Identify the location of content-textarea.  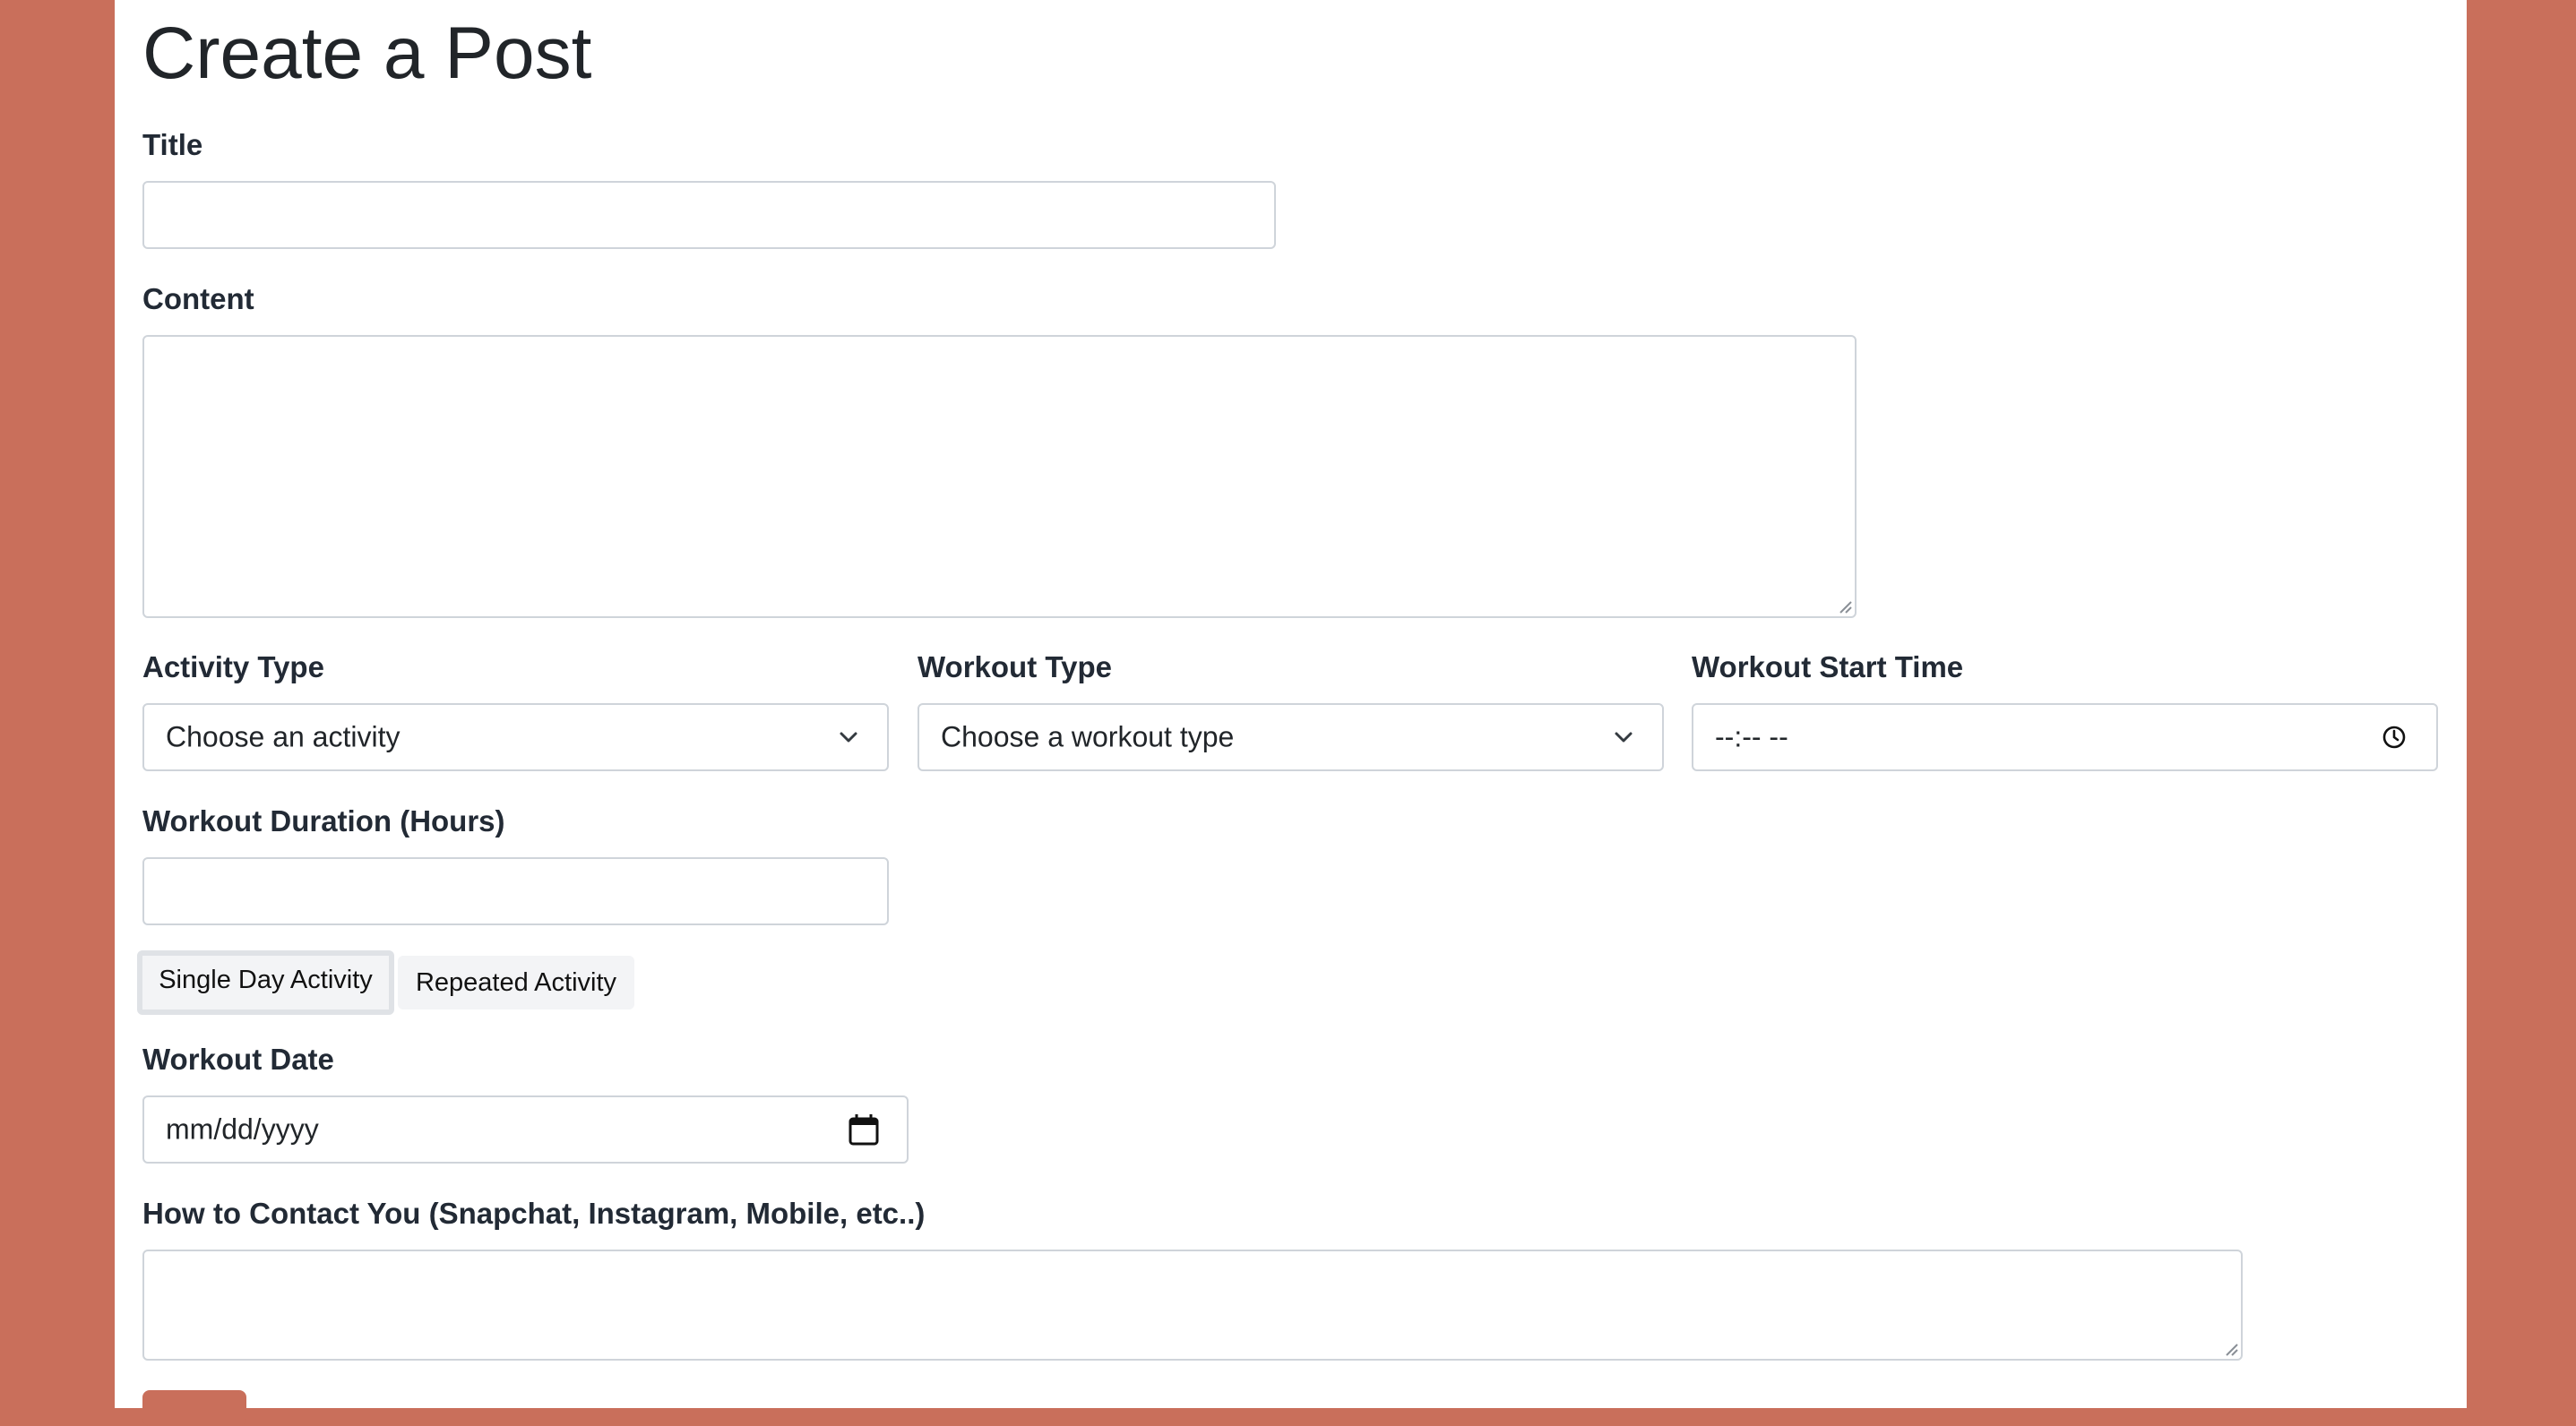
(999, 477).